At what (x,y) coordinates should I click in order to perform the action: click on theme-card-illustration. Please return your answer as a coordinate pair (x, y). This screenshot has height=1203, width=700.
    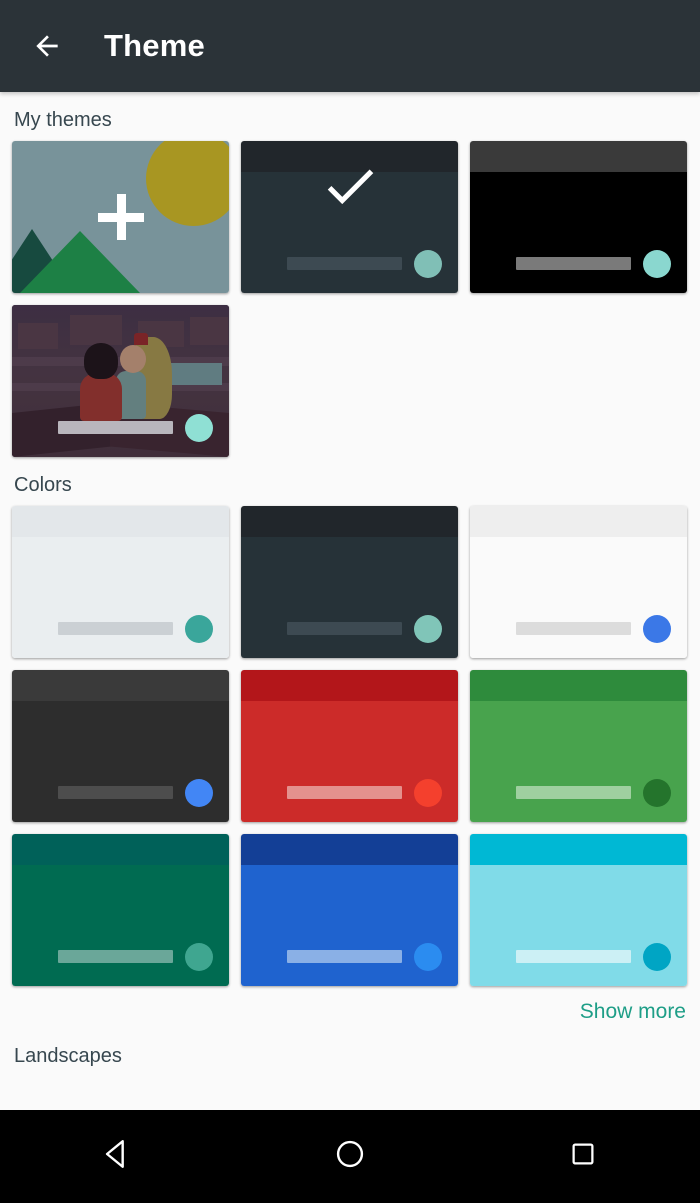
    Looking at the image, I should click on (120, 381).